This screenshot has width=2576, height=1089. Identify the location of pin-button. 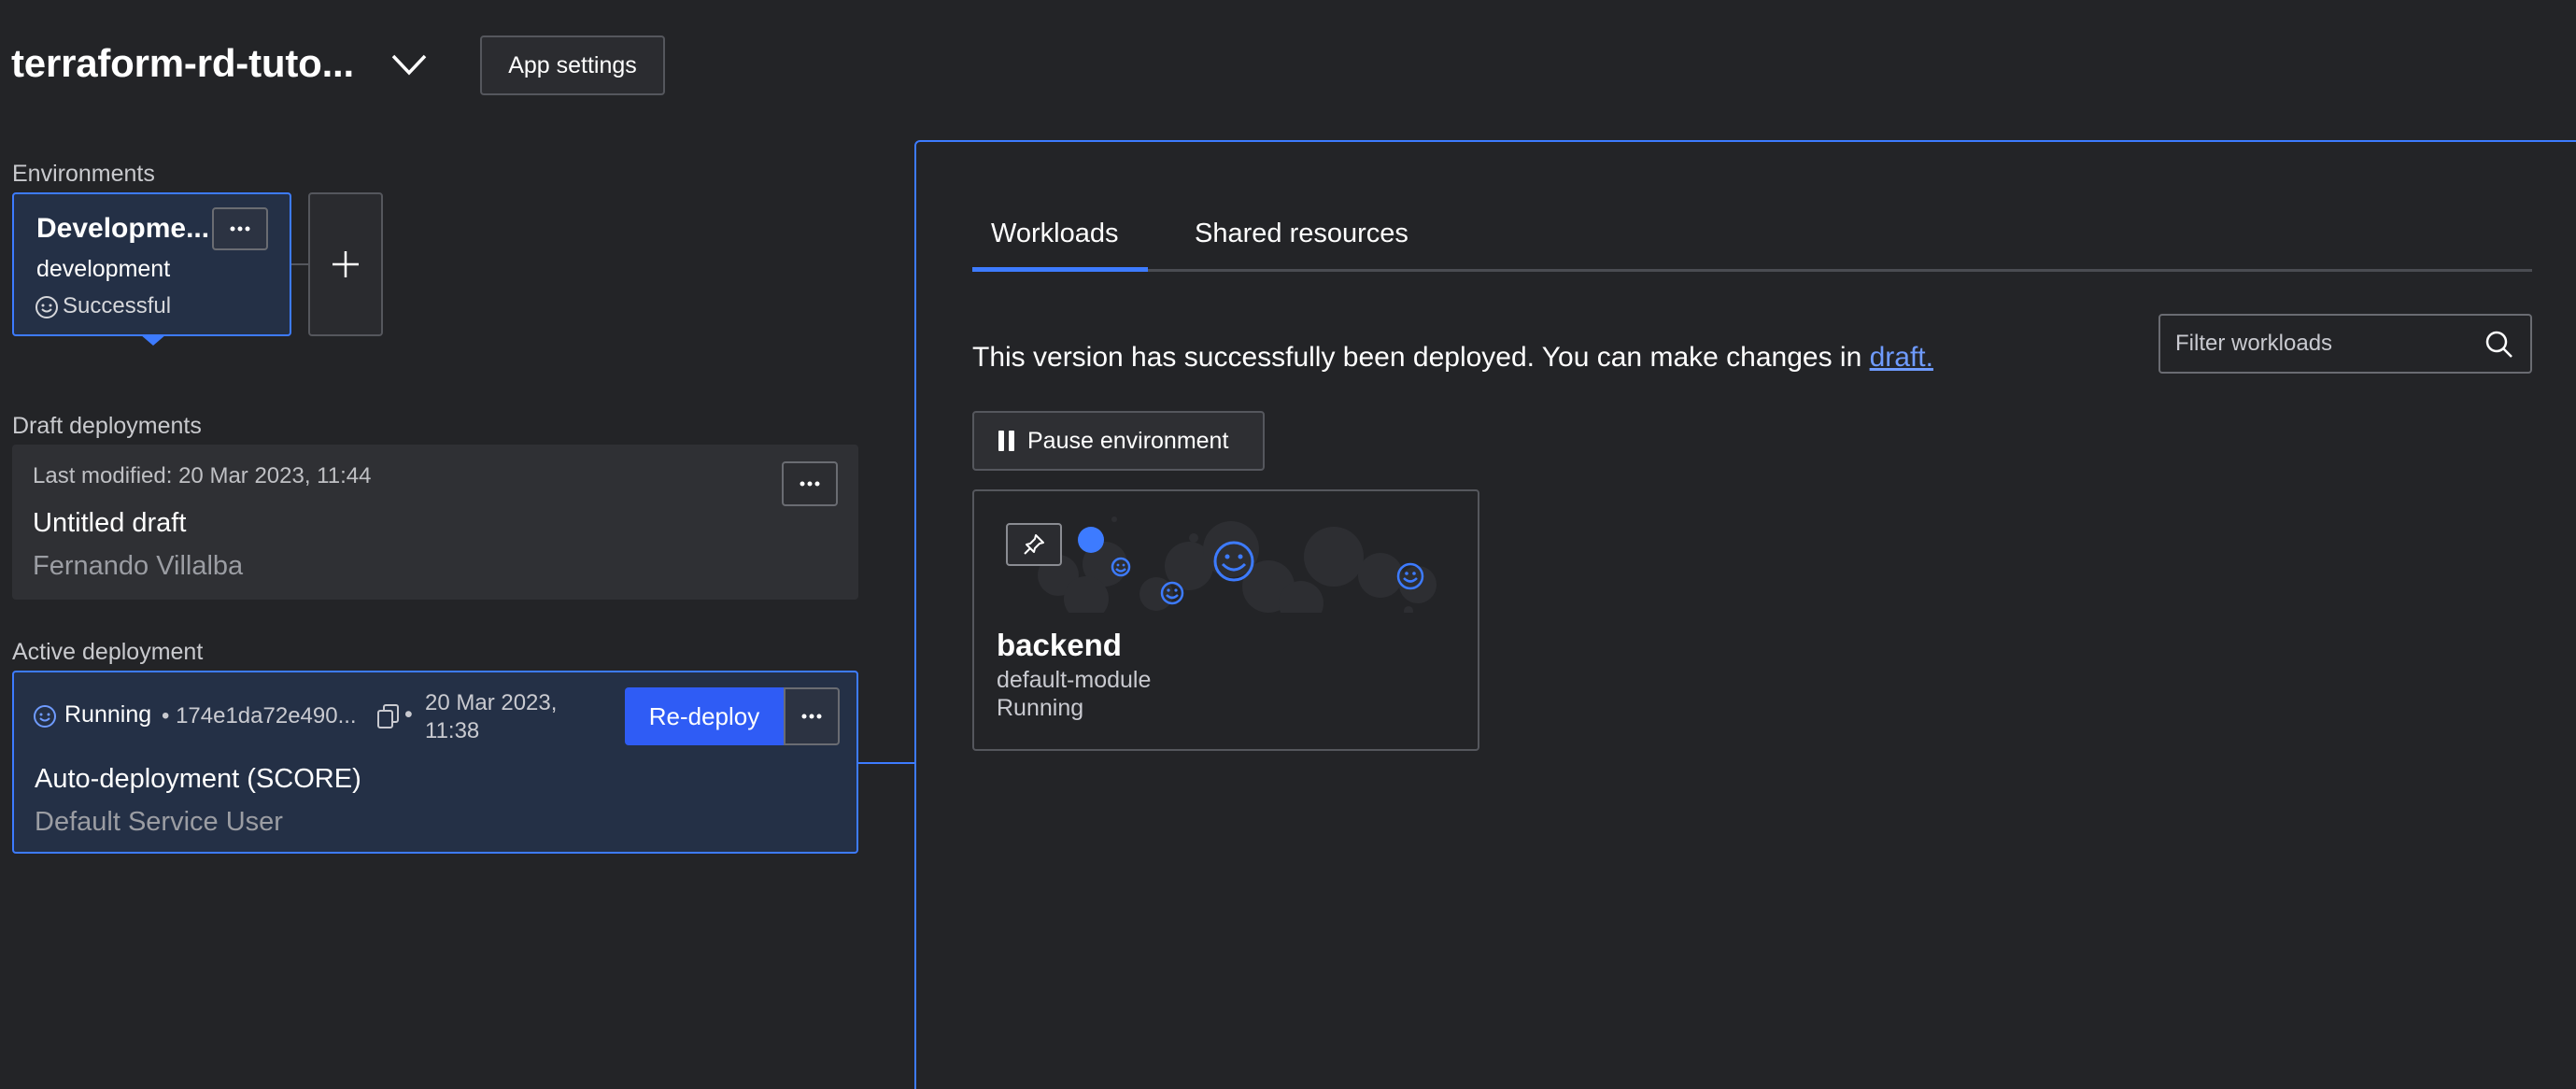
(1034, 544).